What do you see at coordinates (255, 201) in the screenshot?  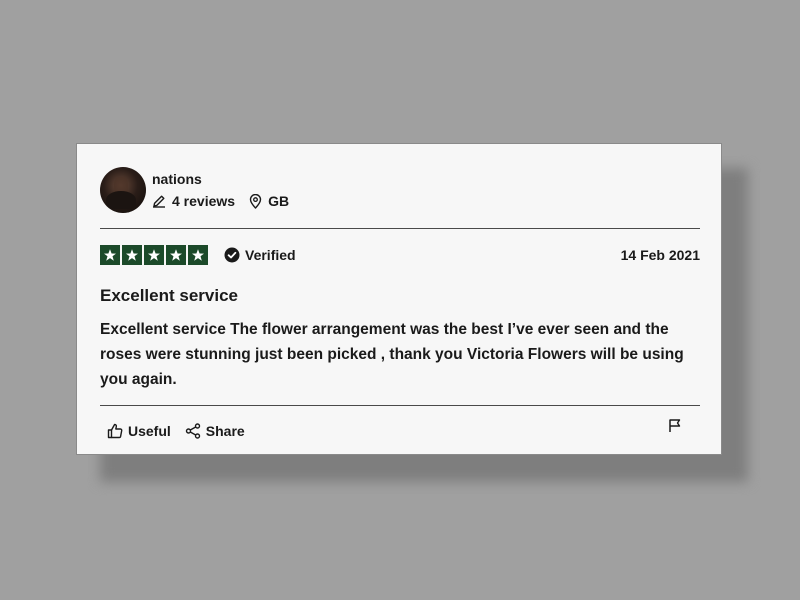 I see `location-pin-icon` at bounding box center [255, 201].